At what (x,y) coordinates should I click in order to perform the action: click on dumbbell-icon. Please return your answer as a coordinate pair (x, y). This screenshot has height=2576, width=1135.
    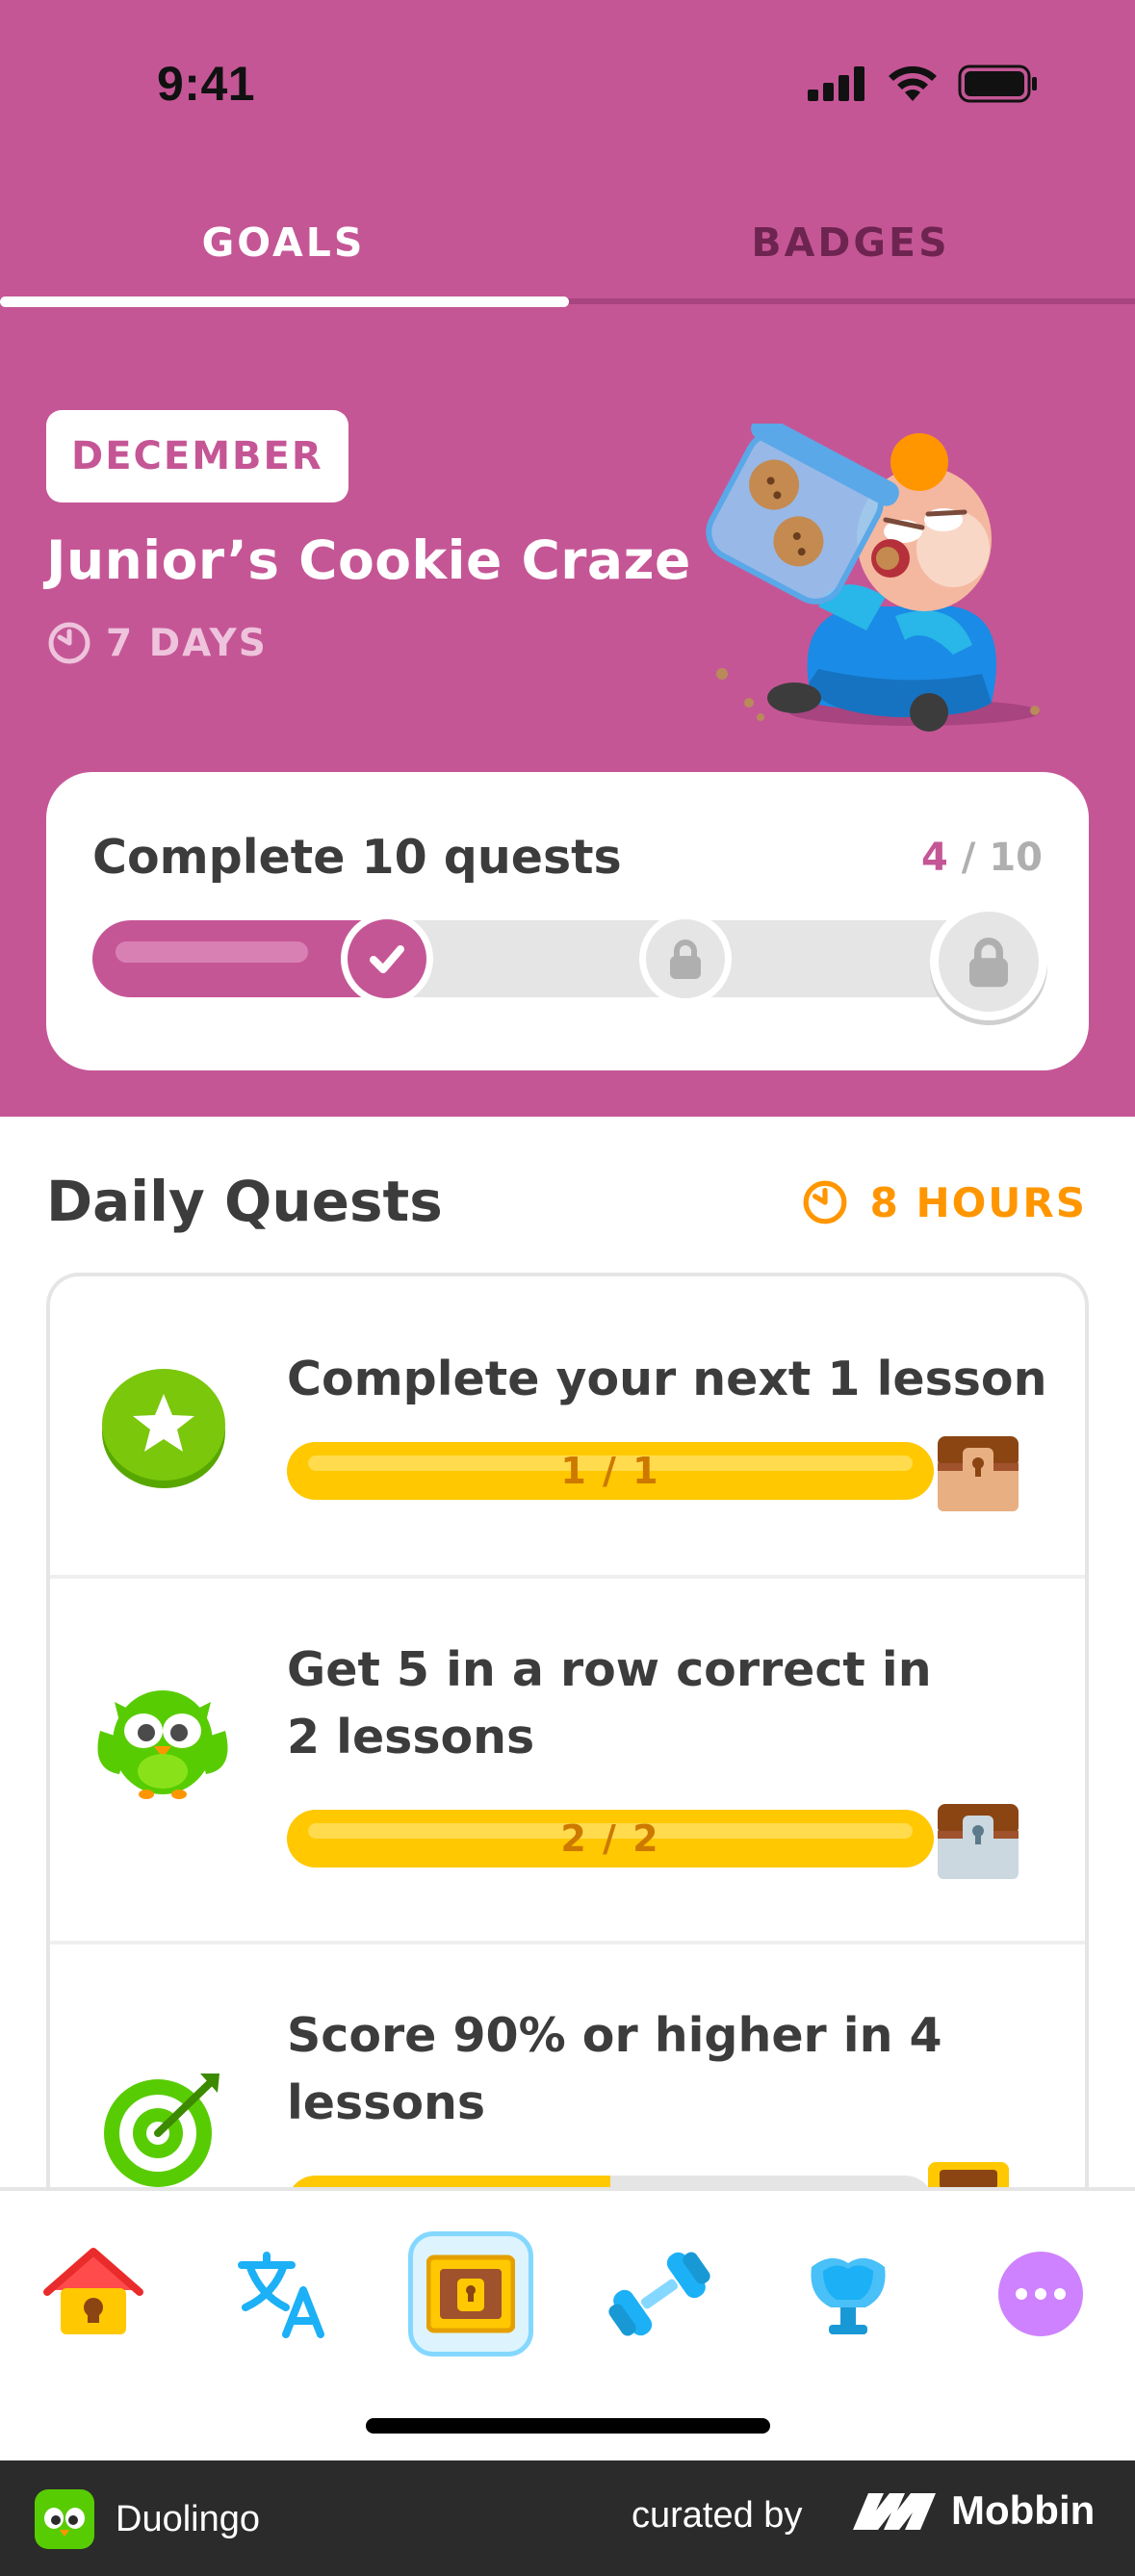
    Looking at the image, I should click on (659, 2294).